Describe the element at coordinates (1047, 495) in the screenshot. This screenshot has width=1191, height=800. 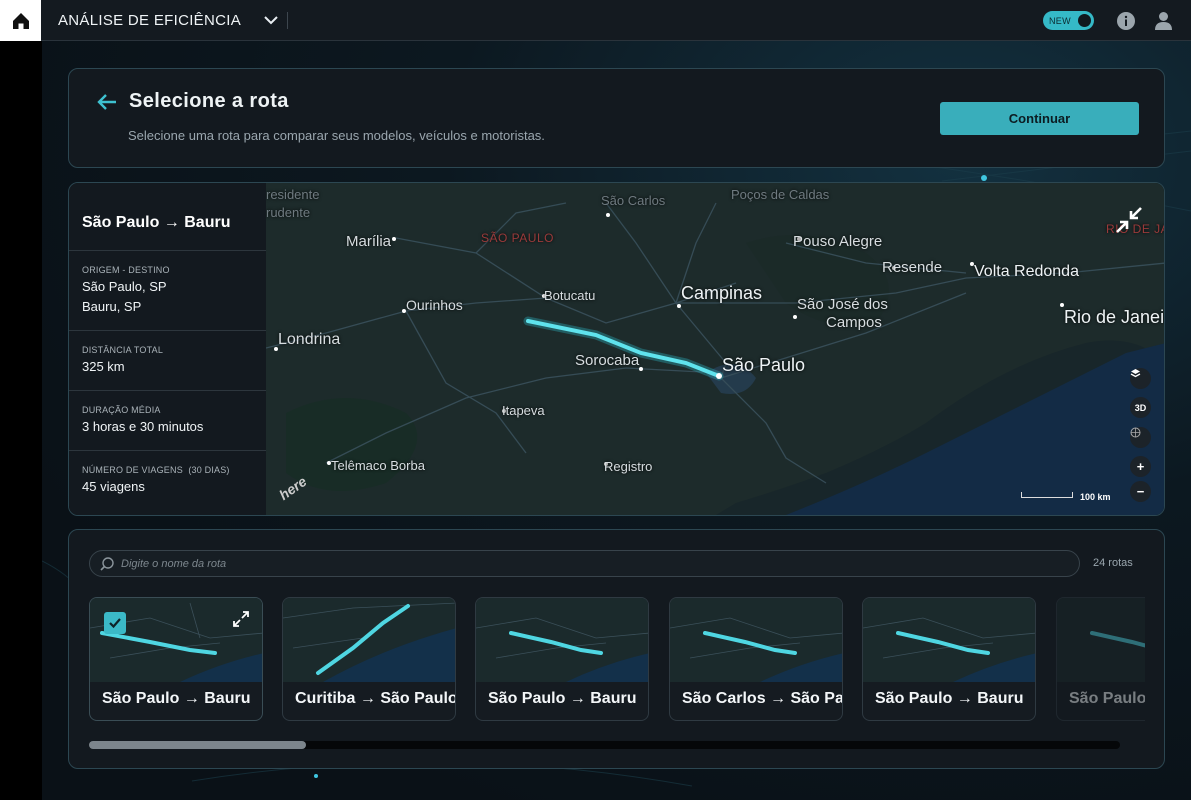
I see `map-scale-bar` at that location.